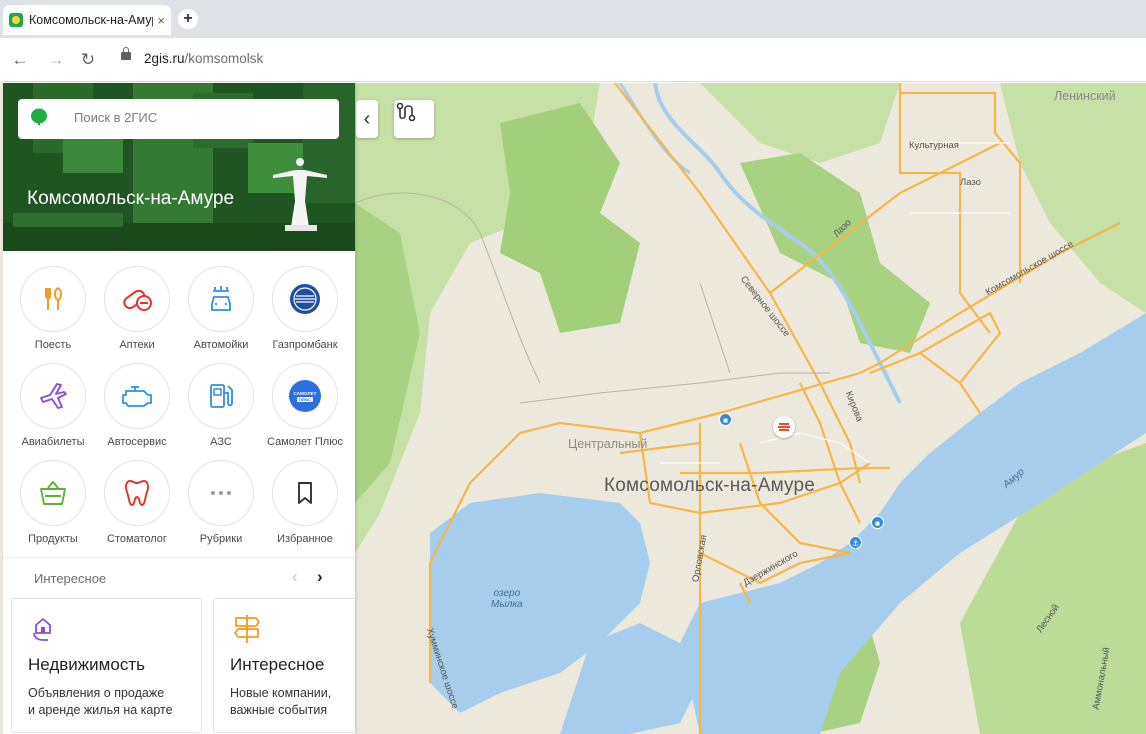 The image size is (1146, 734). I want to click on new-tab-button: +, so click(188, 19).